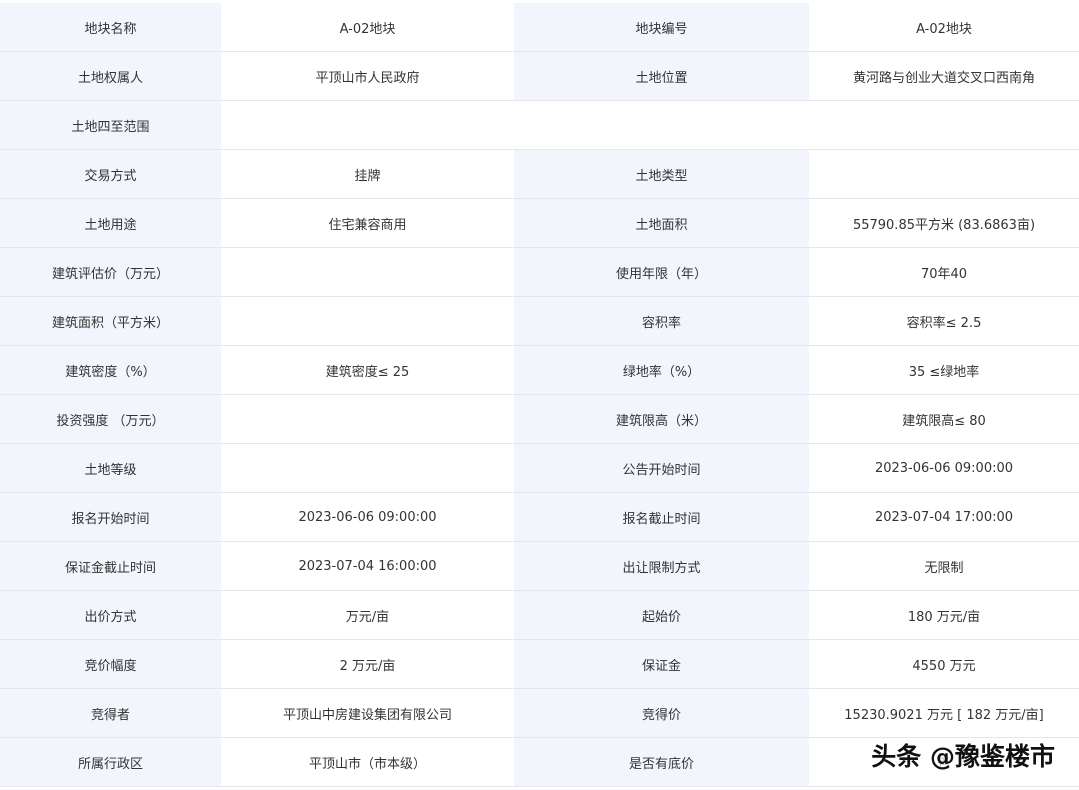 This screenshot has height=790, width=1079. Describe the element at coordinates (110, 76) in the screenshot. I see `field-label: 土地权属人` at that location.